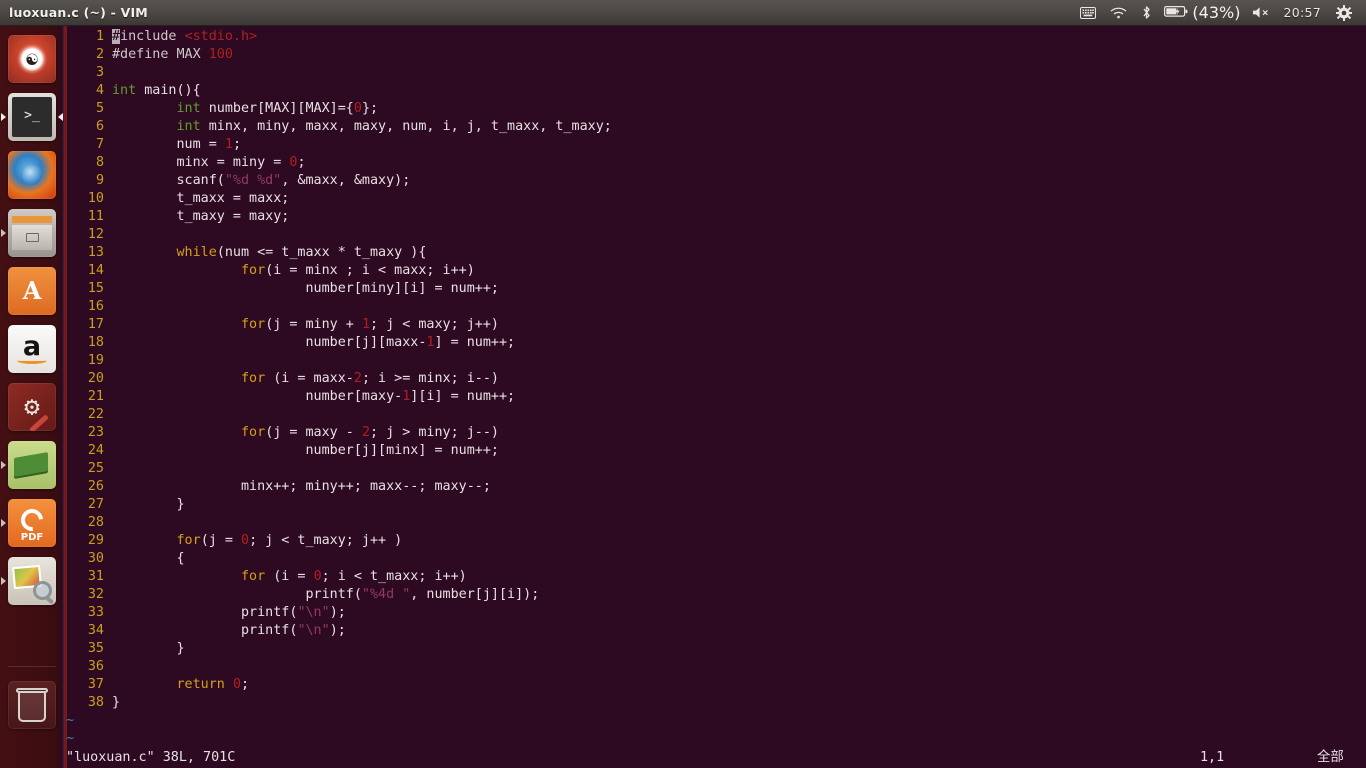  What do you see at coordinates (32, 291) in the screenshot?
I see `launcher-item-ubuntu-software: A` at bounding box center [32, 291].